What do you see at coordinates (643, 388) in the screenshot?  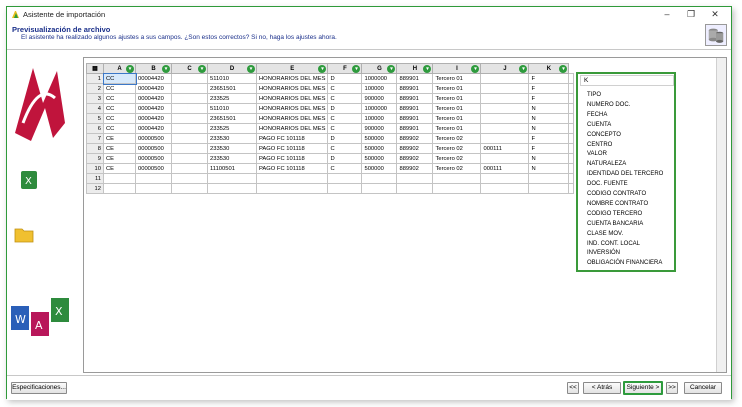 I see `next-button: Siguiente >` at bounding box center [643, 388].